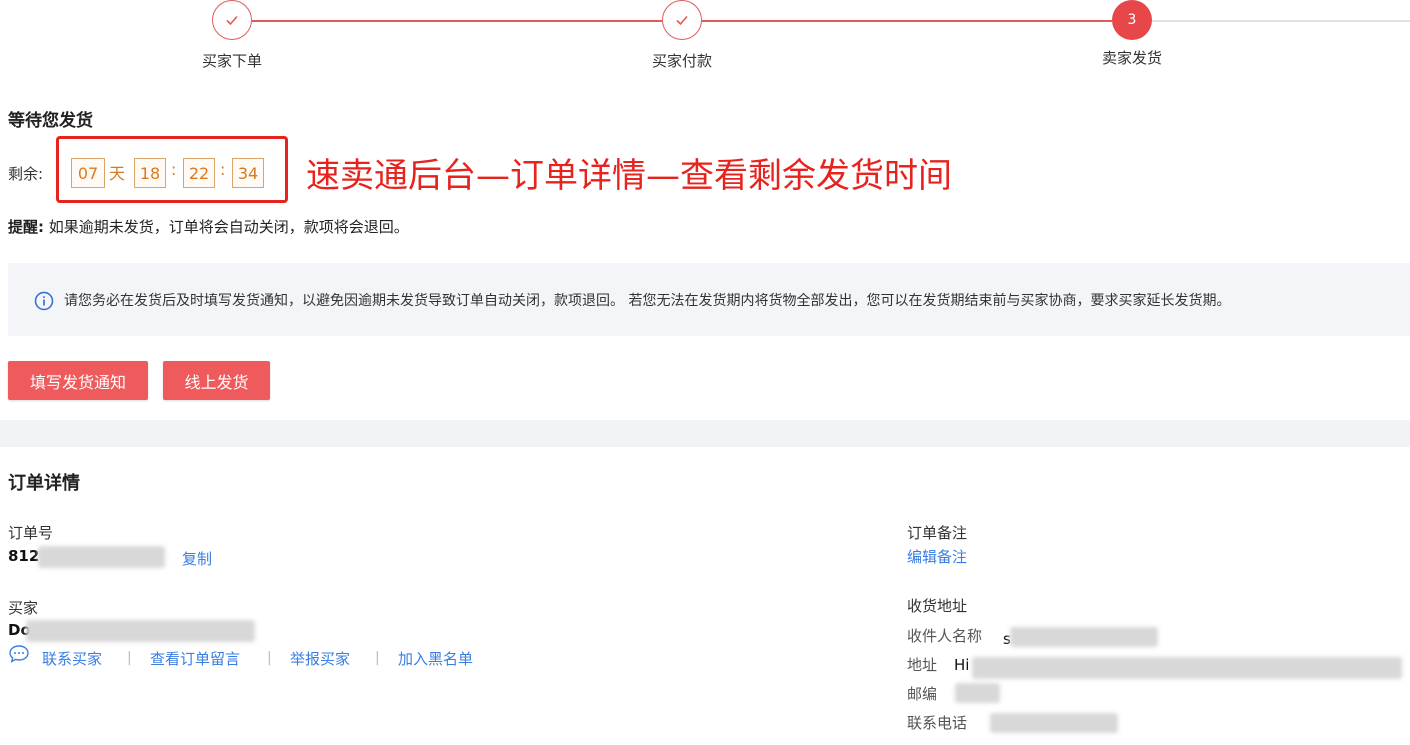  I want to click on info-icon, so click(44, 301).